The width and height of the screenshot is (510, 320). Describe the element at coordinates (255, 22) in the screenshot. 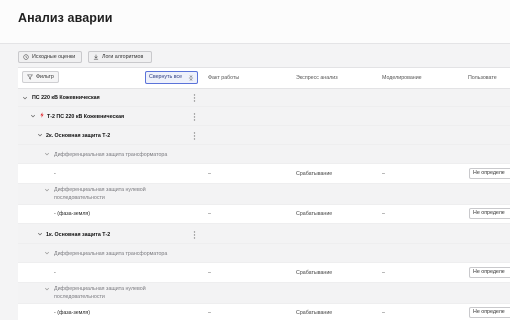

I see `page-header: Анализ аварии` at that location.